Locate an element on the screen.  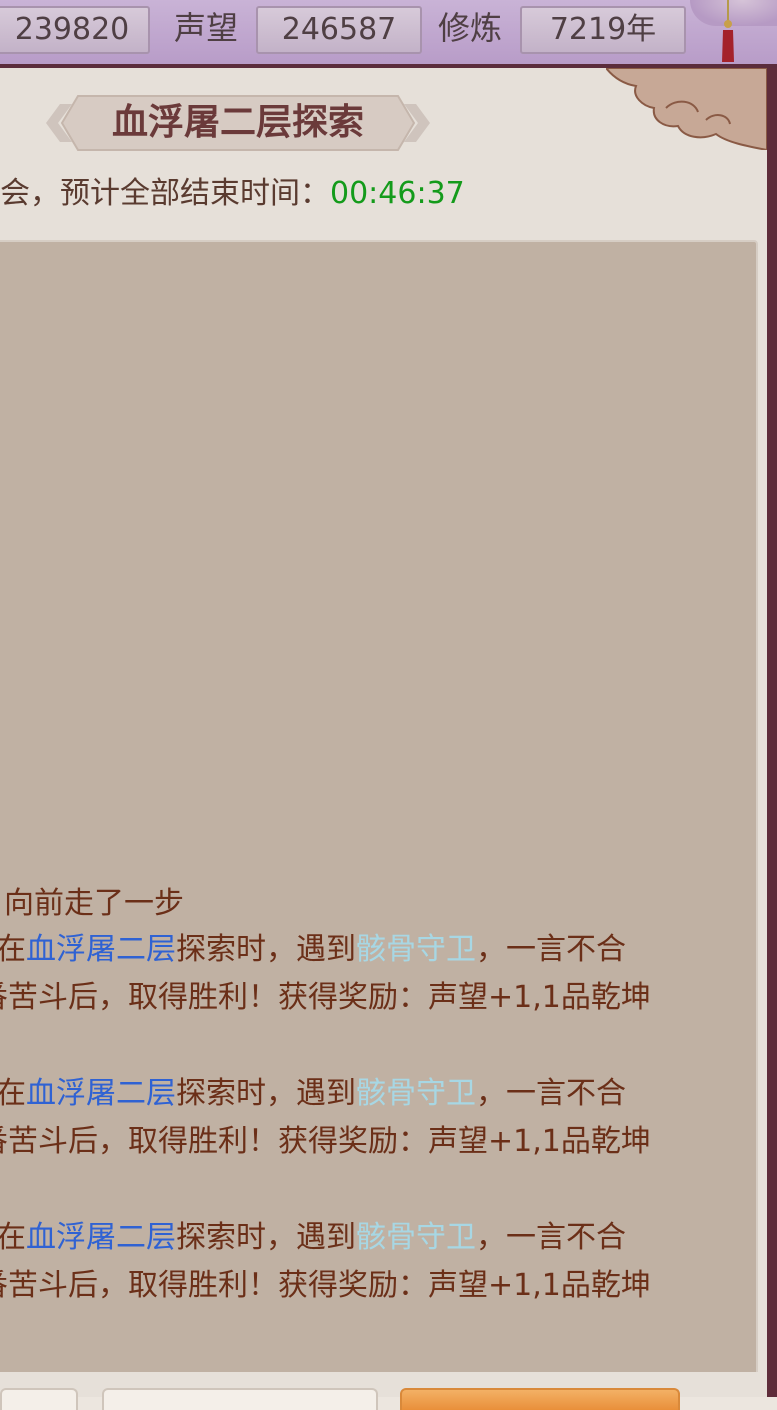
reputation-value-box: 246587 is located at coordinates (339, 30).